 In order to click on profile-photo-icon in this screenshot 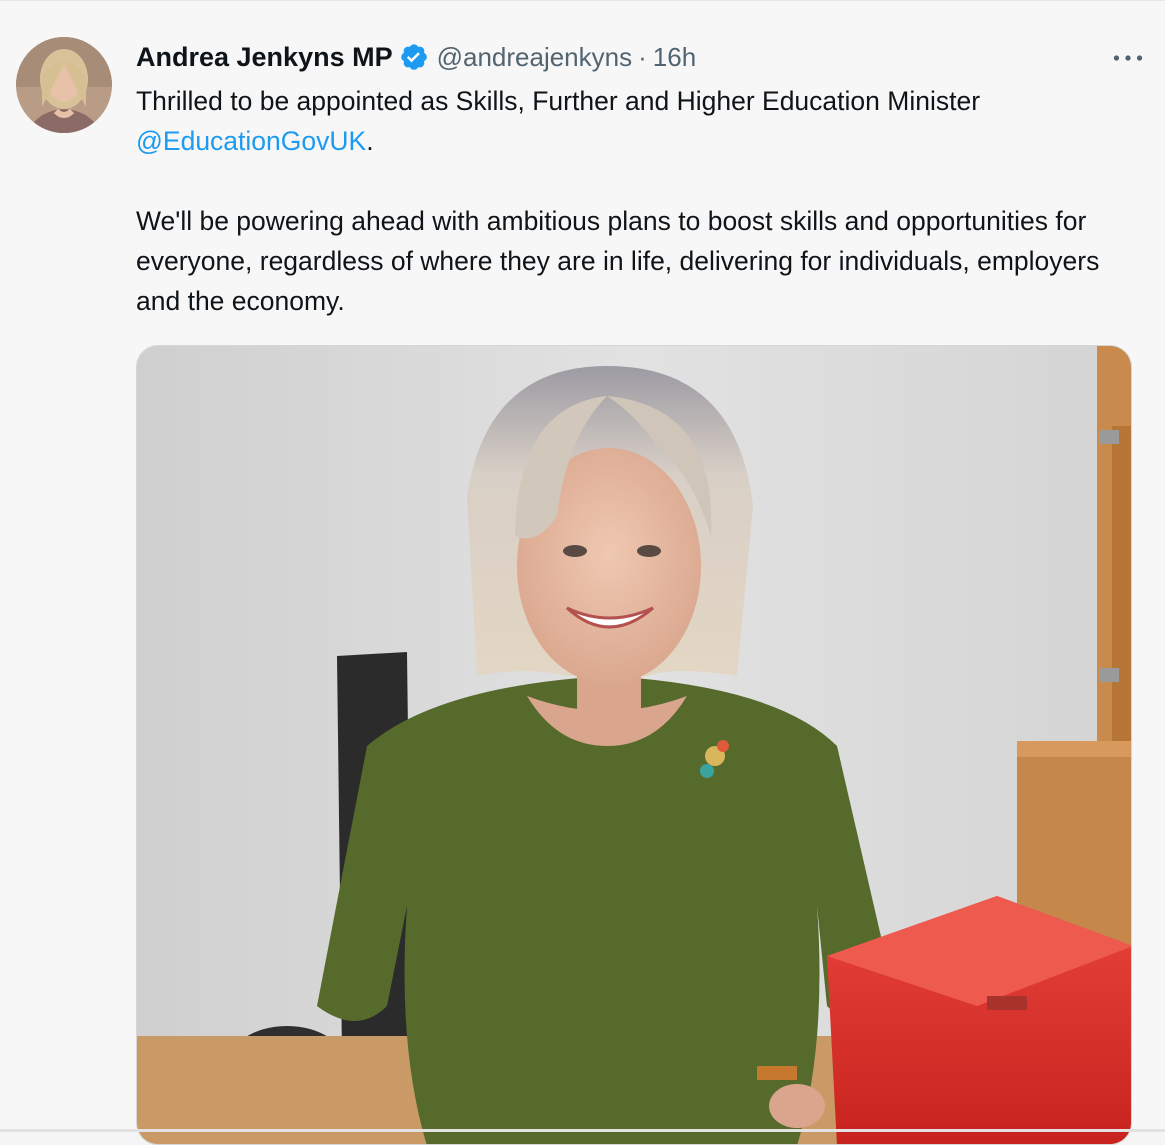, I will do `click(64, 85)`.